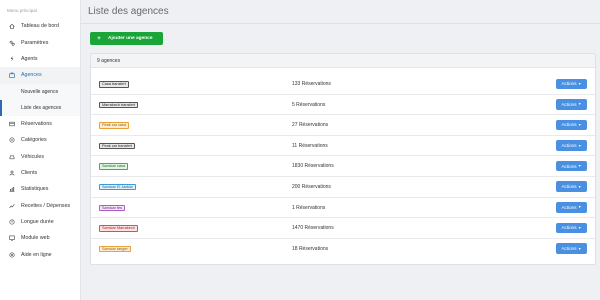 This screenshot has width=600, height=300. I want to click on reservations-count: 200 Réservations, so click(311, 186).